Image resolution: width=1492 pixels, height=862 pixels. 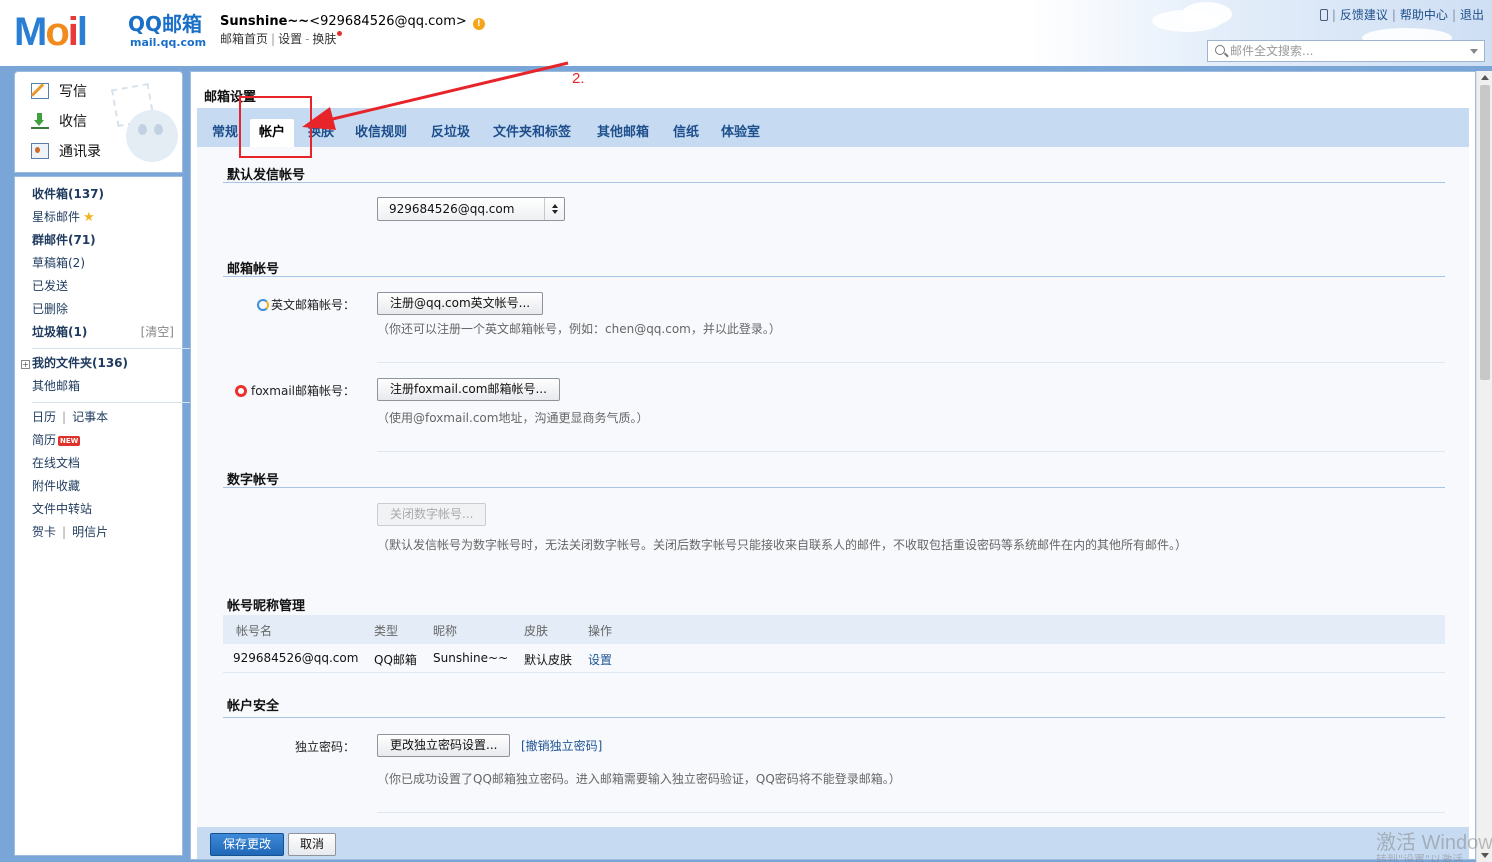 I want to click on windows-activation-subtext: 转到"设置"以激活, so click(x=1420, y=857).